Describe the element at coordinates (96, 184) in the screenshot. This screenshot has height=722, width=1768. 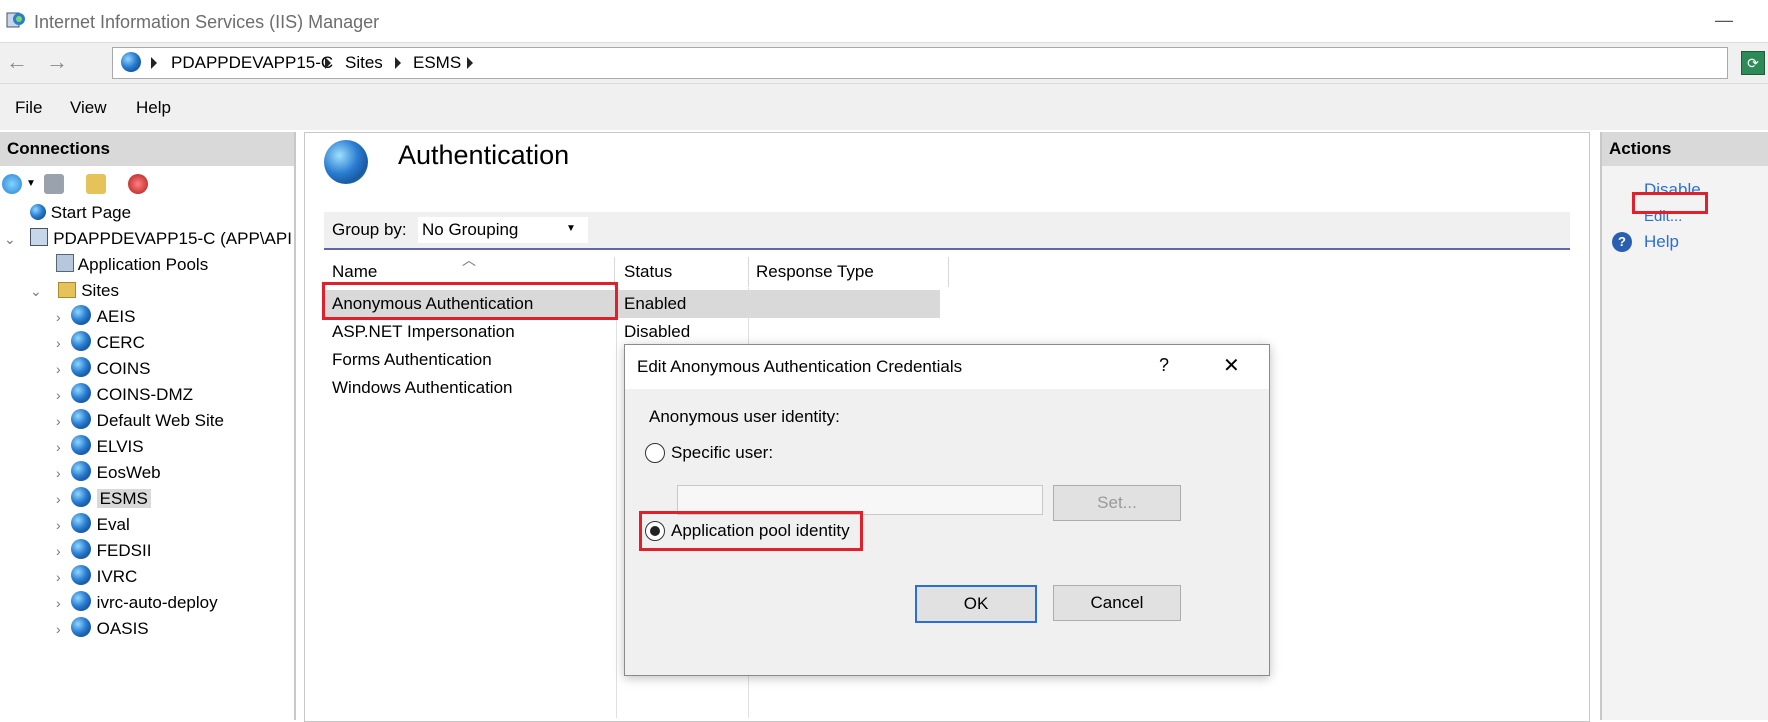
I see `up-folder-icon` at that location.